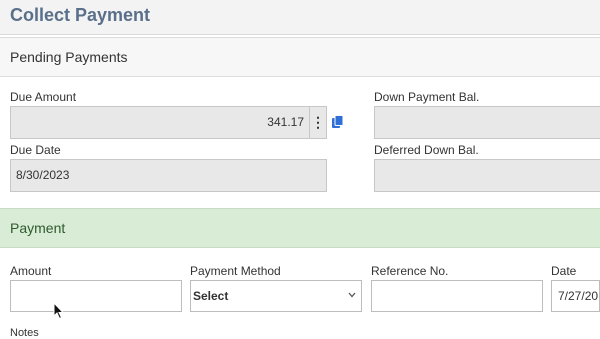 The width and height of the screenshot is (600, 339). I want to click on kebab-icon: ⋮, so click(317, 122).